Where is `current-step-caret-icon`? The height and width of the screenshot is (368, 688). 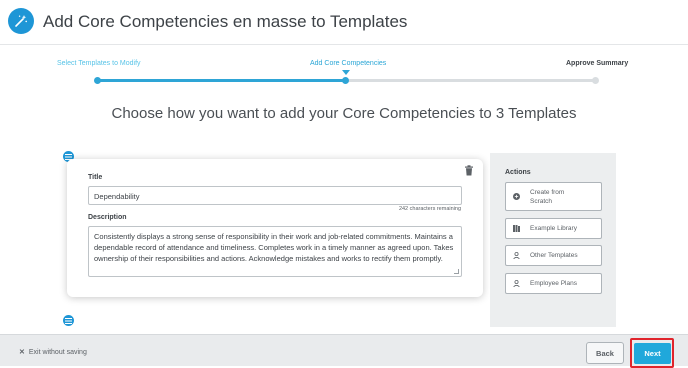 current-step-caret-icon is located at coordinates (346, 72).